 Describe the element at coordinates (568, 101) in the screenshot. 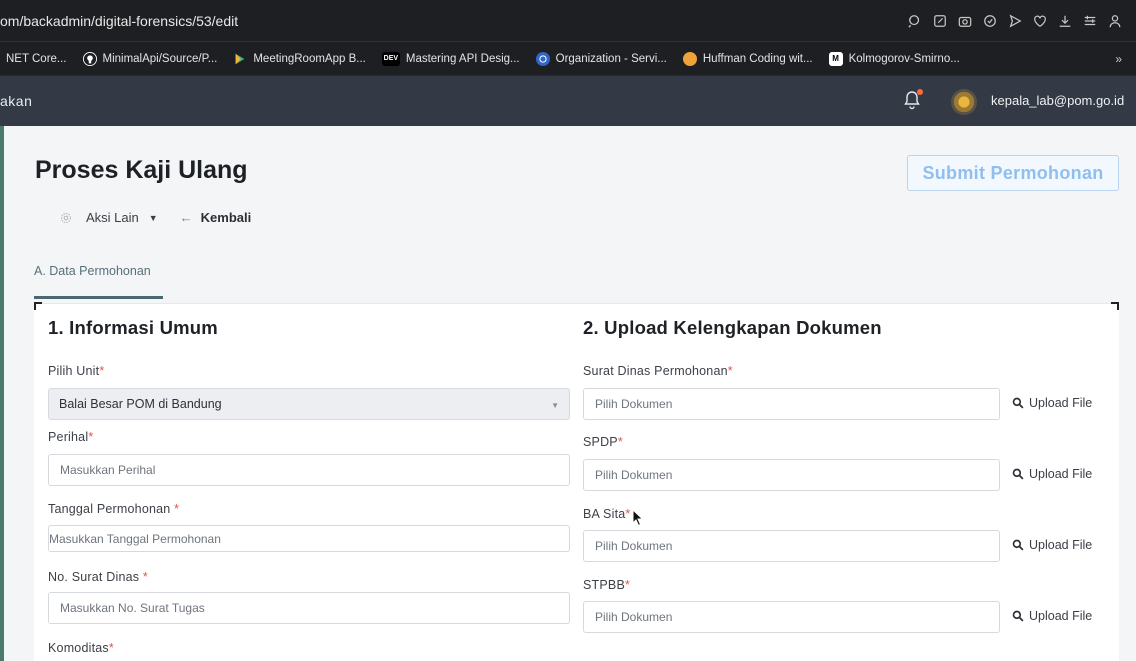

I see `app-header: akan kepala_lab@pom.go.id` at that location.